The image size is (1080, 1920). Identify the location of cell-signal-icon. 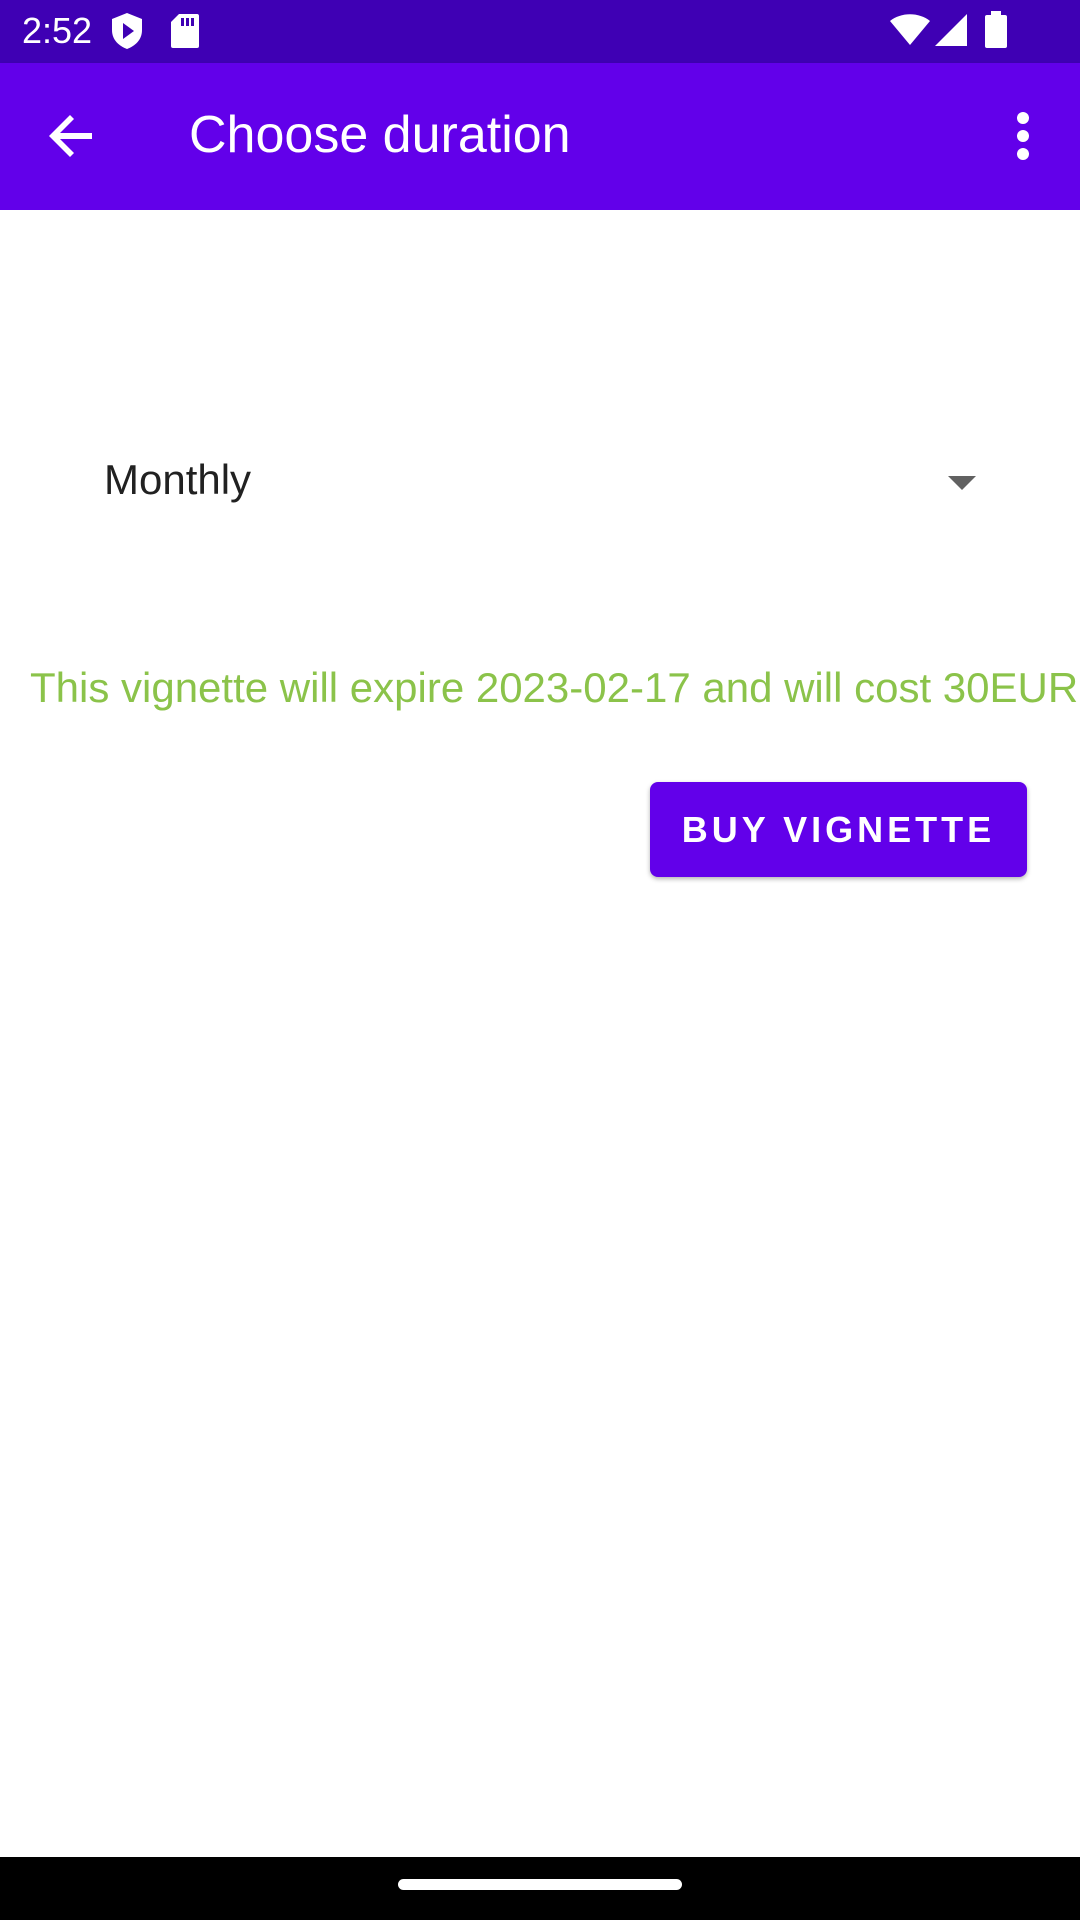
(951, 30).